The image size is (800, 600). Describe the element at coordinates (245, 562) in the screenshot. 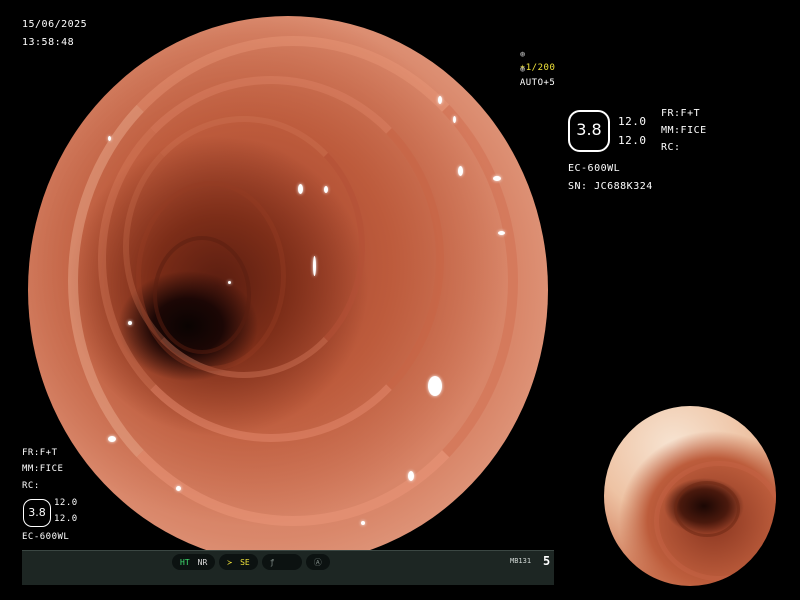

I see `se-indicator: SE` at that location.